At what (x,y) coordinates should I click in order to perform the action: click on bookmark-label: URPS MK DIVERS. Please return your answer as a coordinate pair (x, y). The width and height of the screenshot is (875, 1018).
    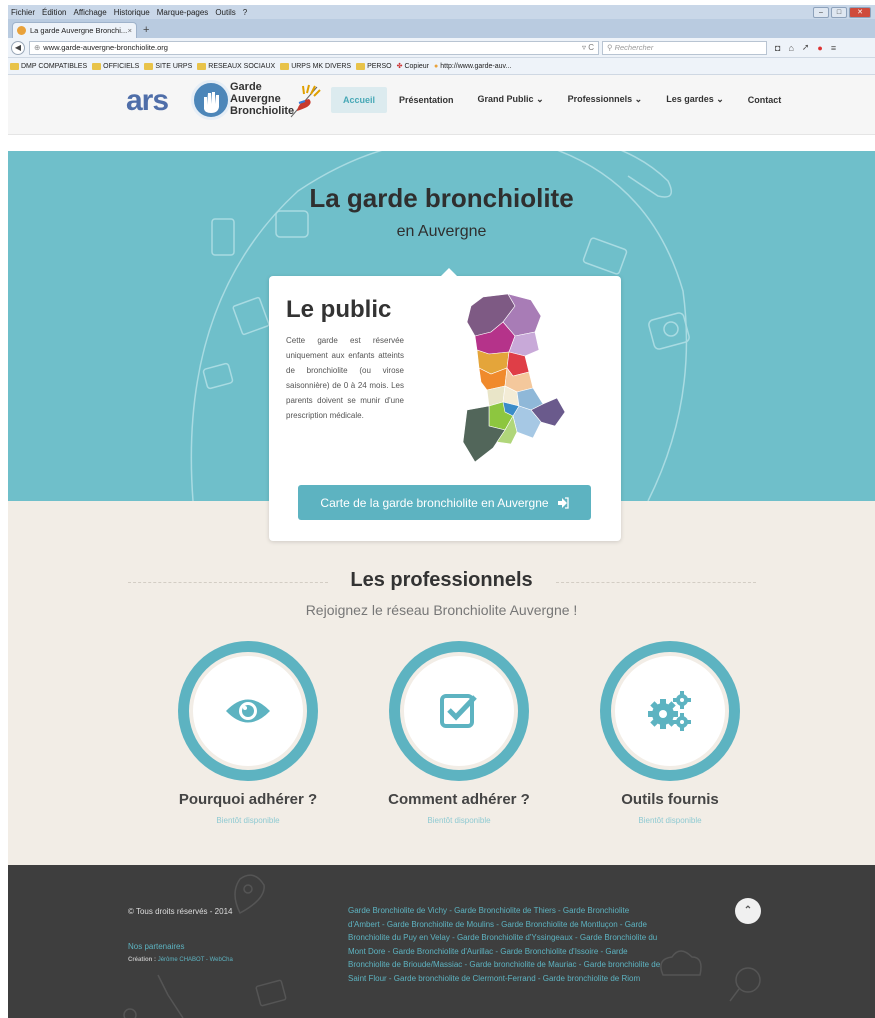
    Looking at the image, I should click on (321, 66).